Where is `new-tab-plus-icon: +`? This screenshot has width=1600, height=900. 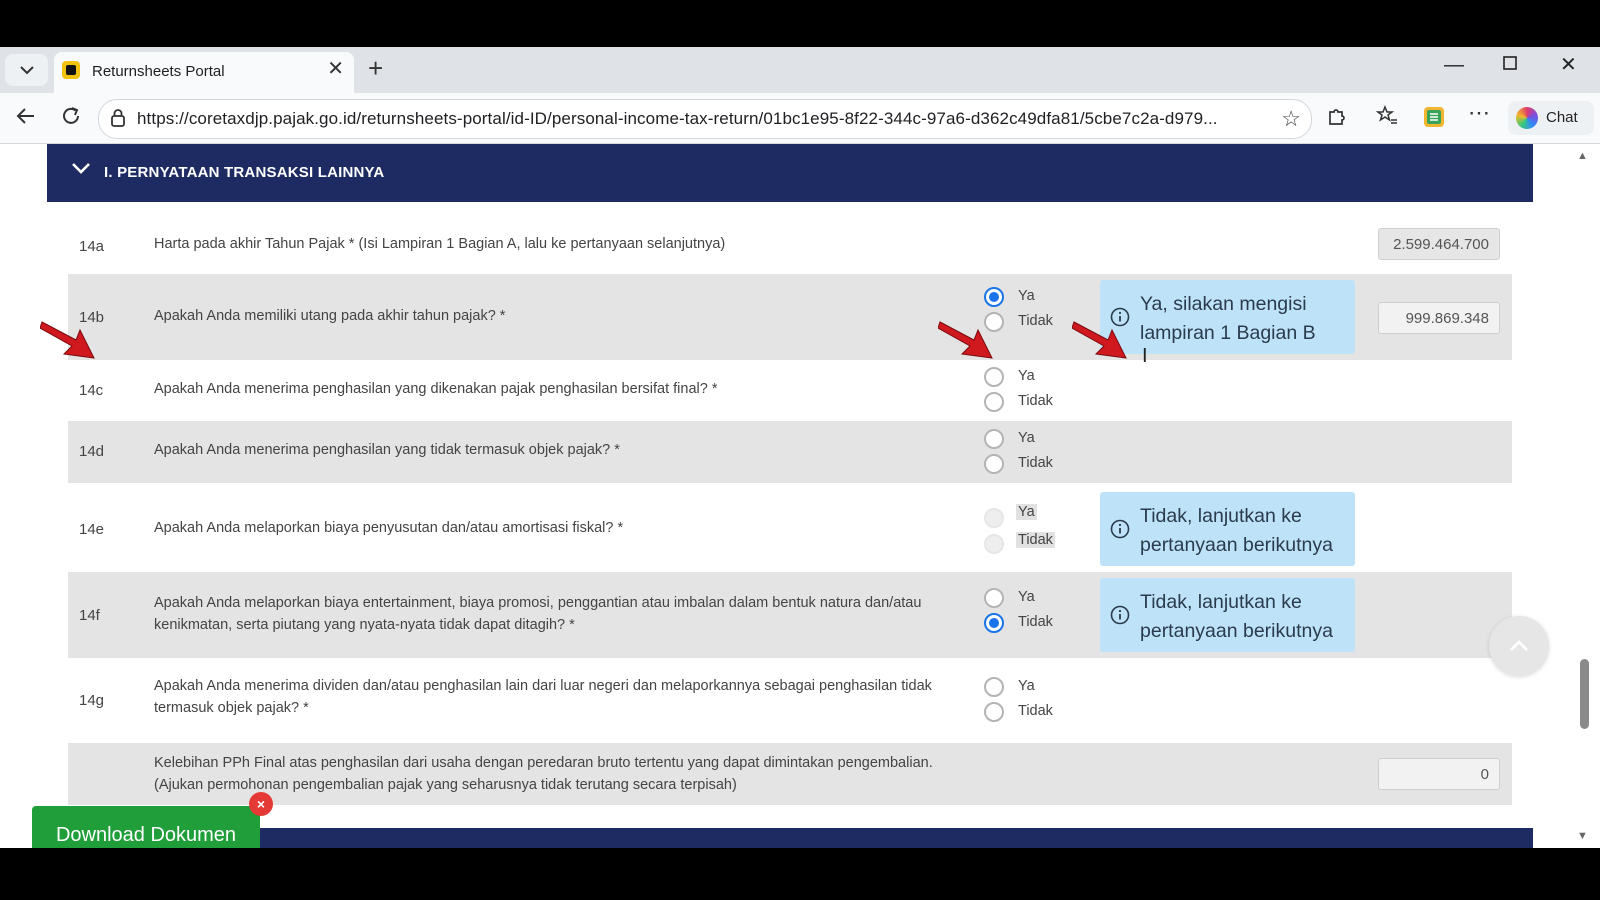
new-tab-plus-icon: + is located at coordinates (375, 68).